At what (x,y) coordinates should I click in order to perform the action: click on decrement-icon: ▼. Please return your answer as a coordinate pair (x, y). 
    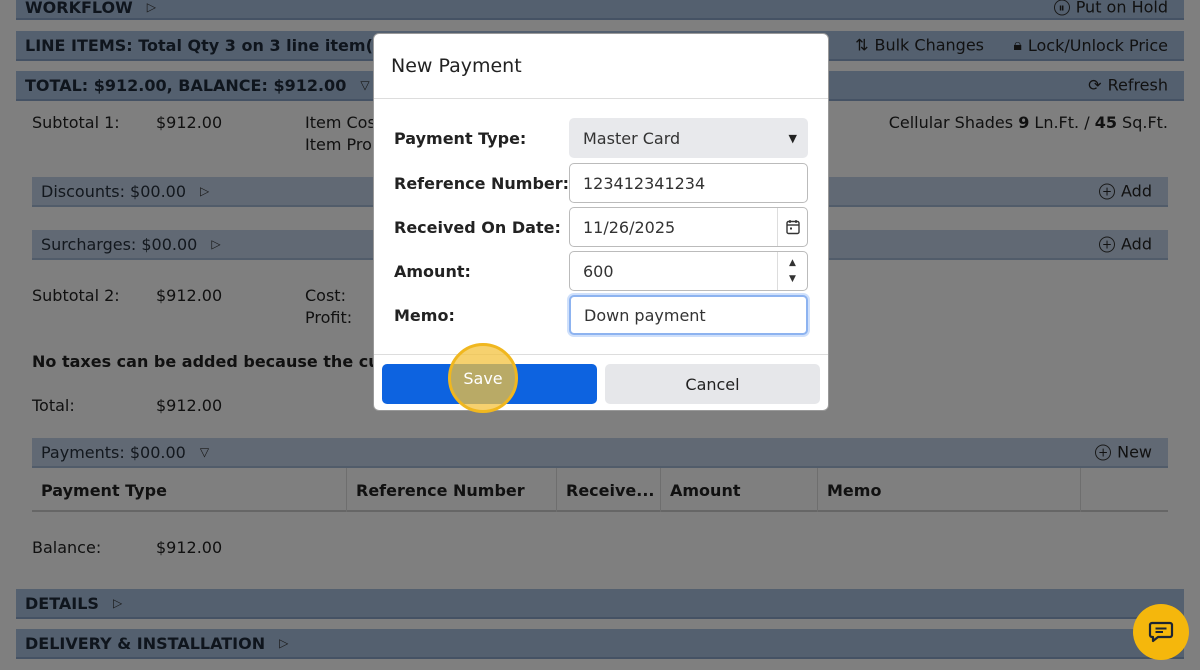
    Looking at the image, I should click on (792, 279).